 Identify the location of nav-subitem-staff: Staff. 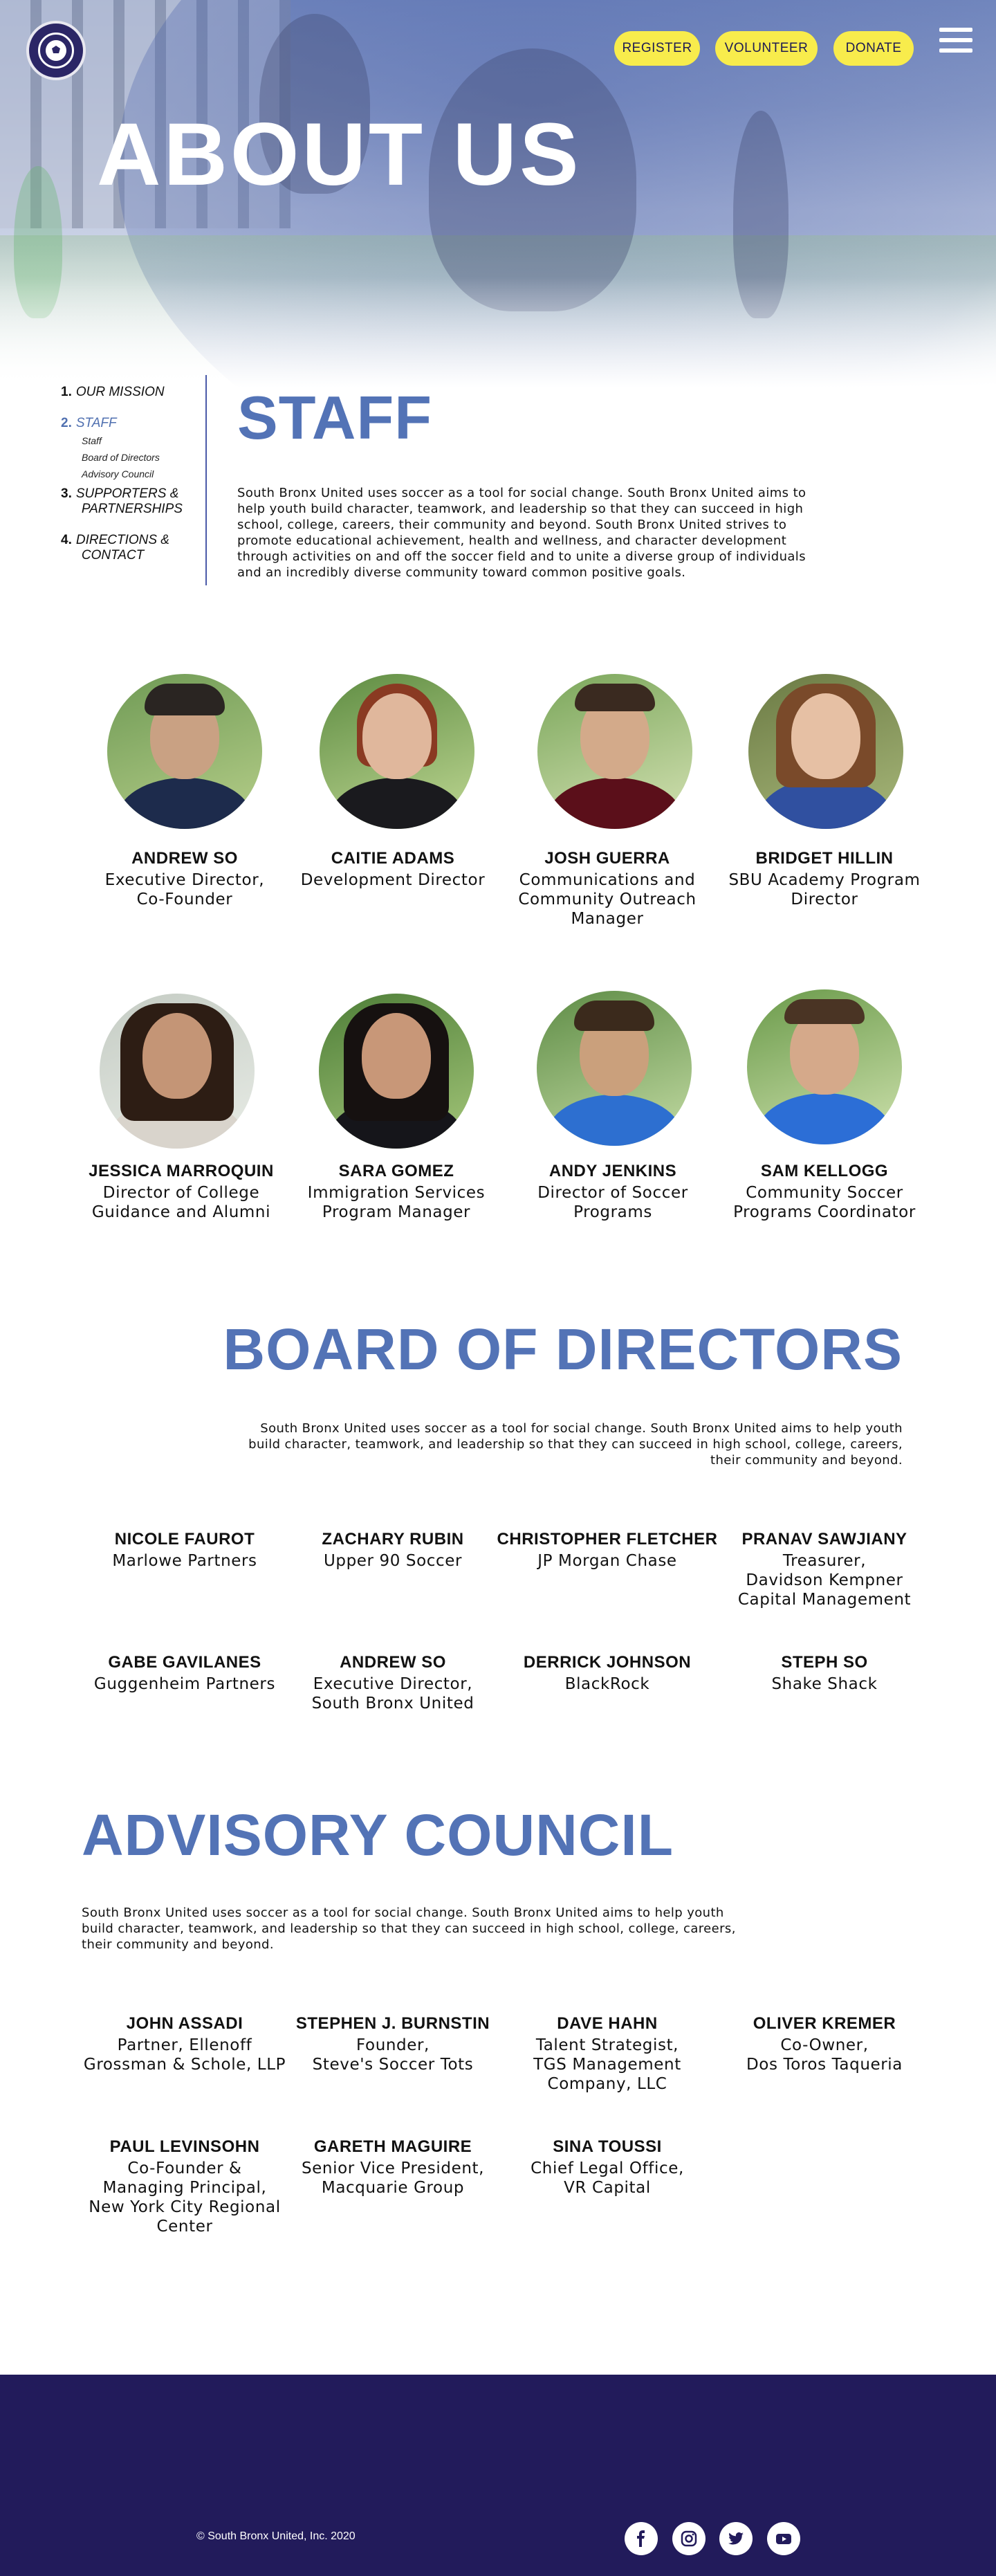
(144, 440).